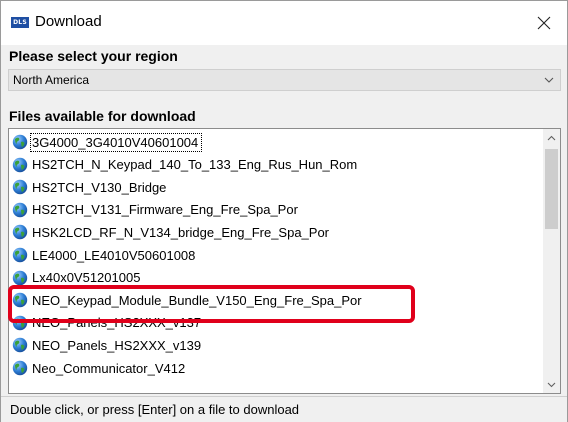 This screenshot has height=422, width=568. What do you see at coordinates (284, 23) in the screenshot?
I see `title-bar: DLS Download` at bounding box center [284, 23].